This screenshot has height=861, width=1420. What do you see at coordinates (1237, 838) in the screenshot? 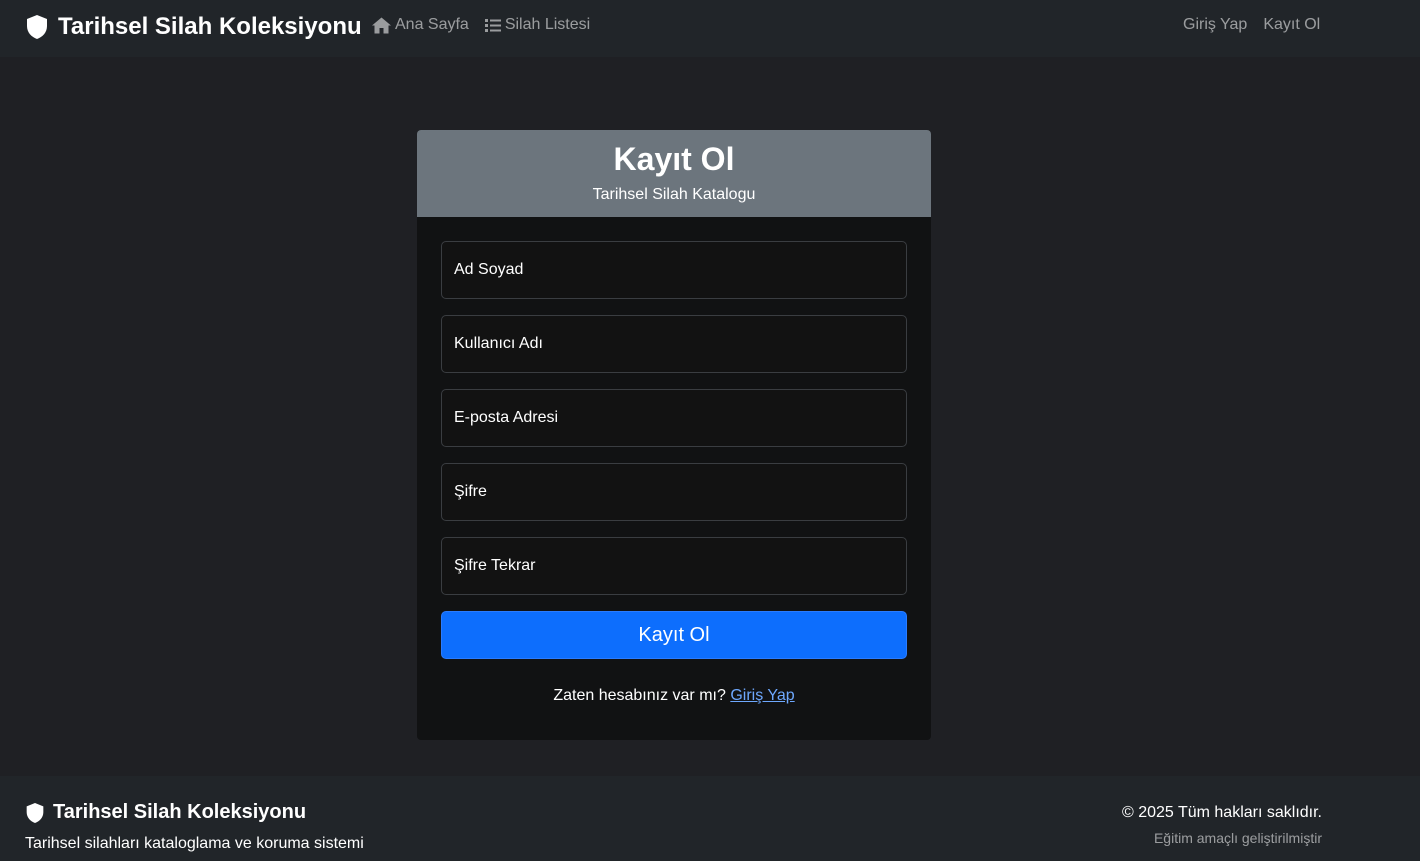
I see `footer-note: Eğitim amaçlı geliştirilmiştir` at bounding box center [1237, 838].